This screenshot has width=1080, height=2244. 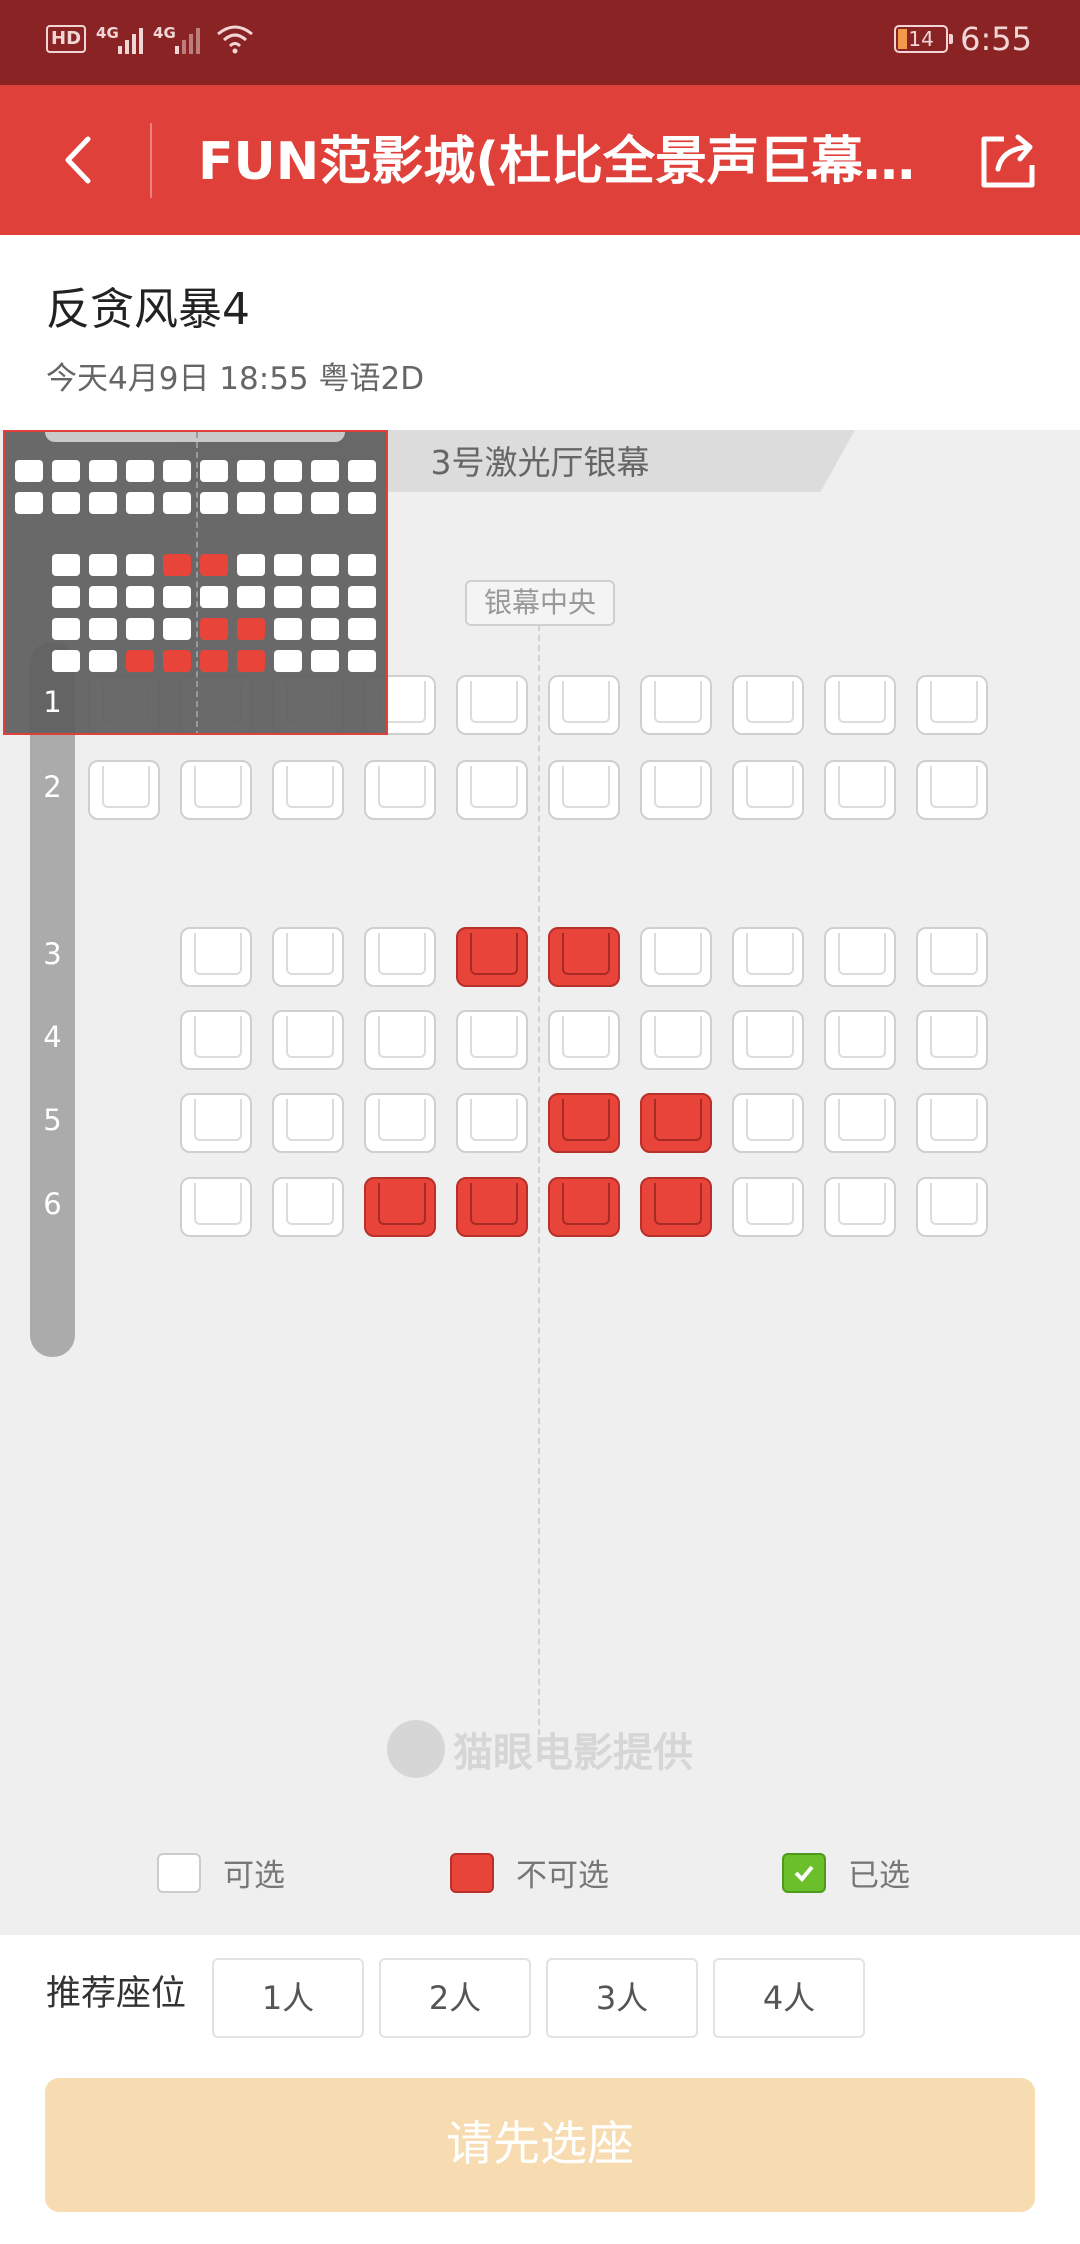 What do you see at coordinates (85, 160) in the screenshot?
I see `back-icon` at bounding box center [85, 160].